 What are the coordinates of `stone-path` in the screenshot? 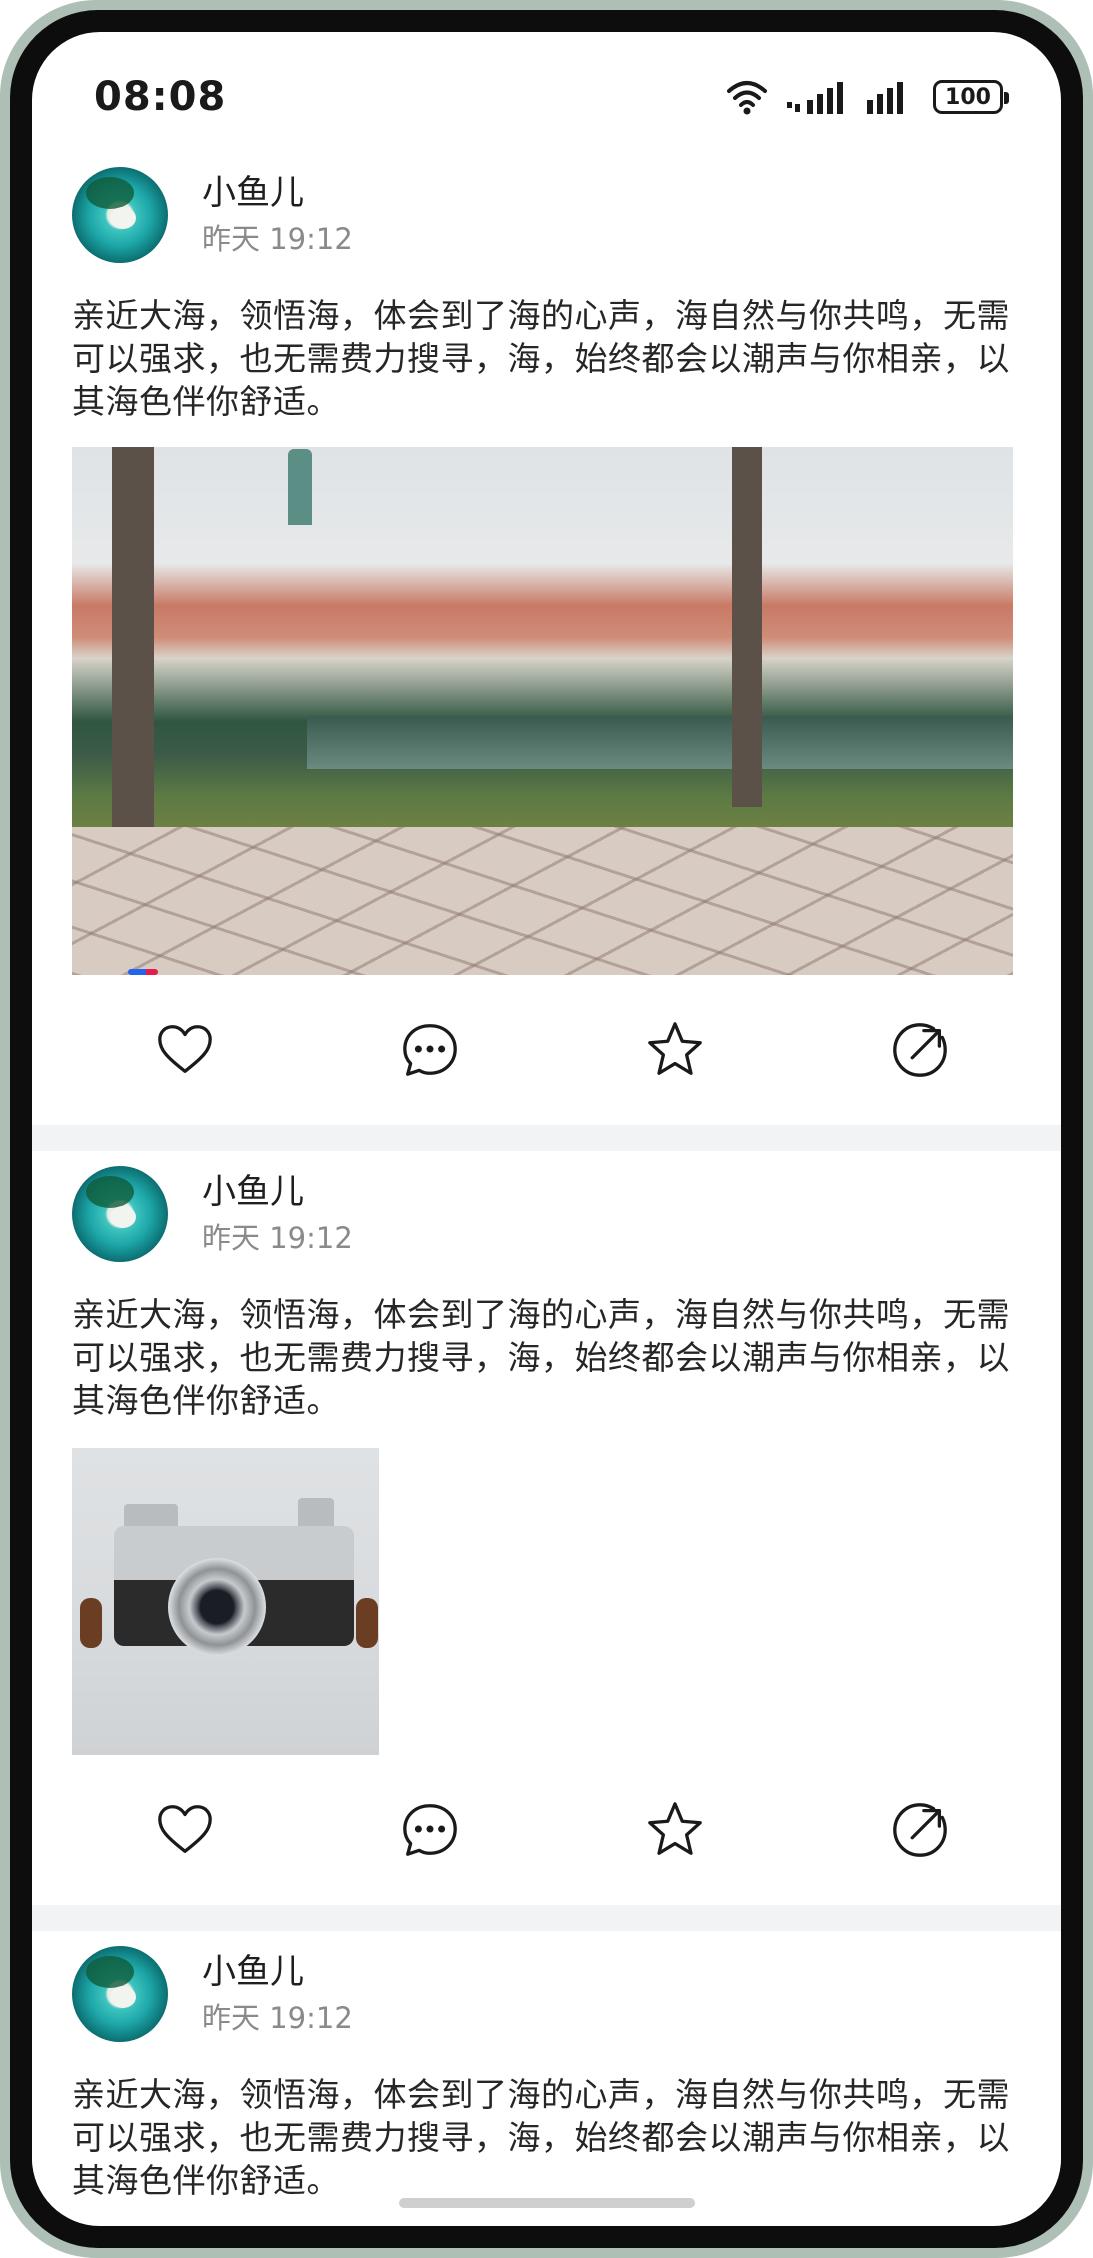 It's located at (542, 901).